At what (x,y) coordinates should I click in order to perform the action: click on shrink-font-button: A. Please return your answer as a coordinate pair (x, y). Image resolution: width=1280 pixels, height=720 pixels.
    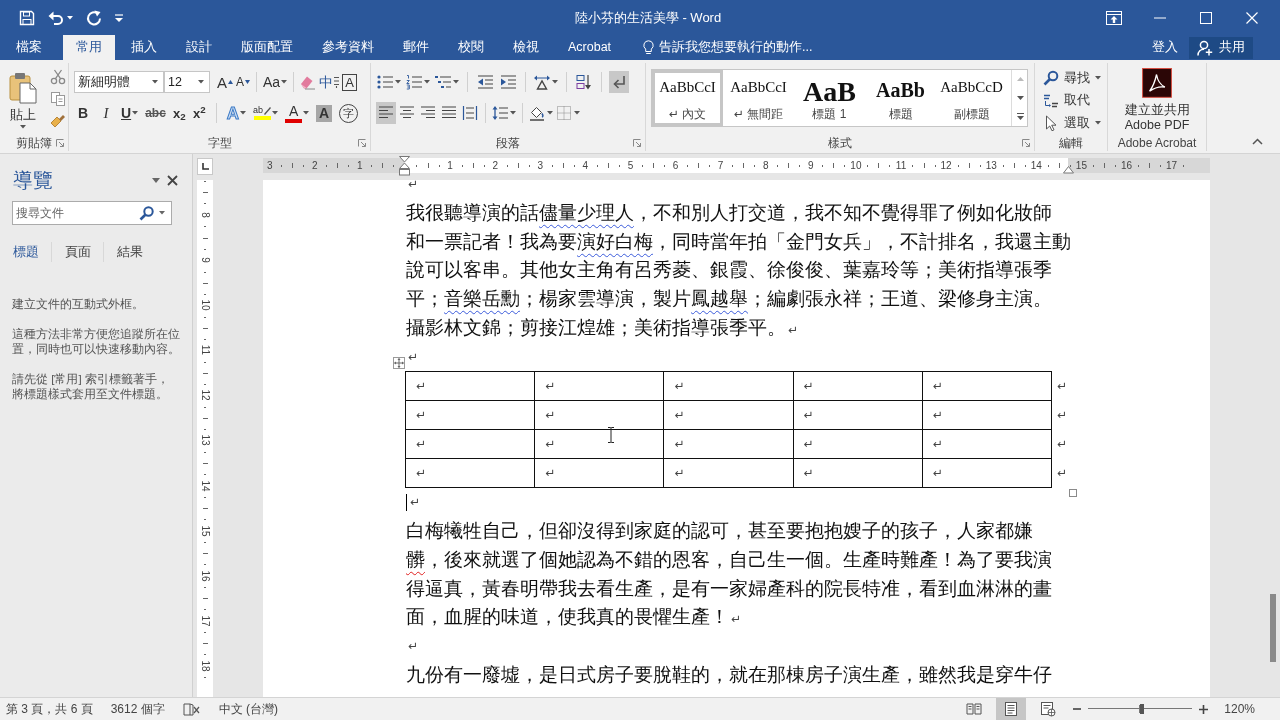
    Looking at the image, I should click on (243, 82).